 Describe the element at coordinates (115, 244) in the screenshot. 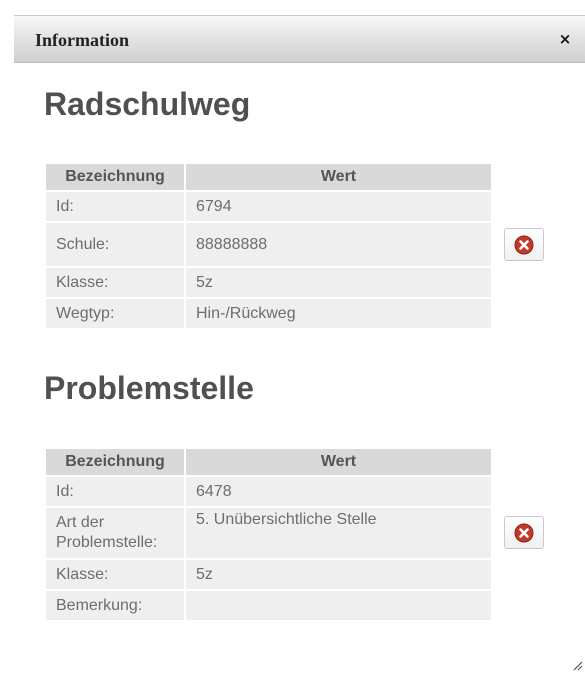

I see `row-label: Schule:` at that location.